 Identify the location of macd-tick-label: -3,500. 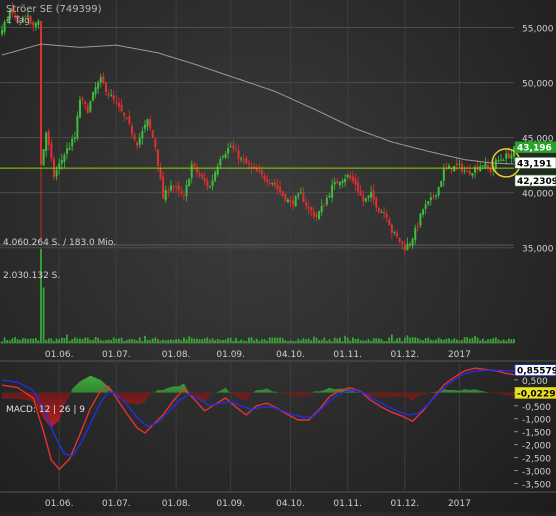
(536, 486).